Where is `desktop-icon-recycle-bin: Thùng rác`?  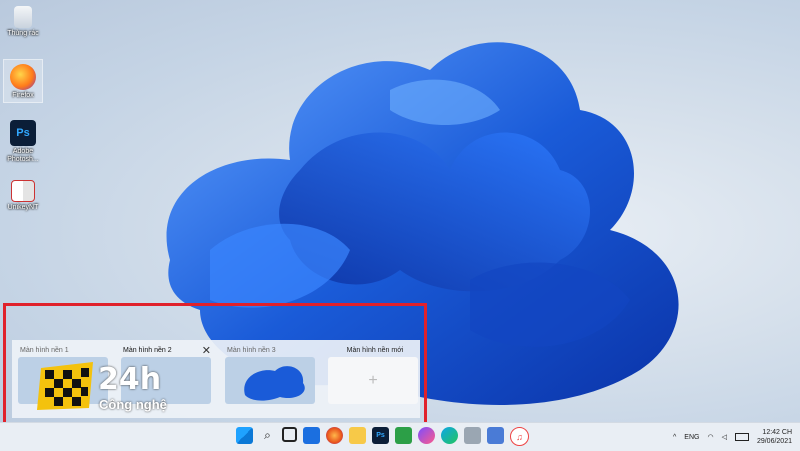
desktop-icon-recycle-bin: Thùng rác is located at coordinates (23, 22).